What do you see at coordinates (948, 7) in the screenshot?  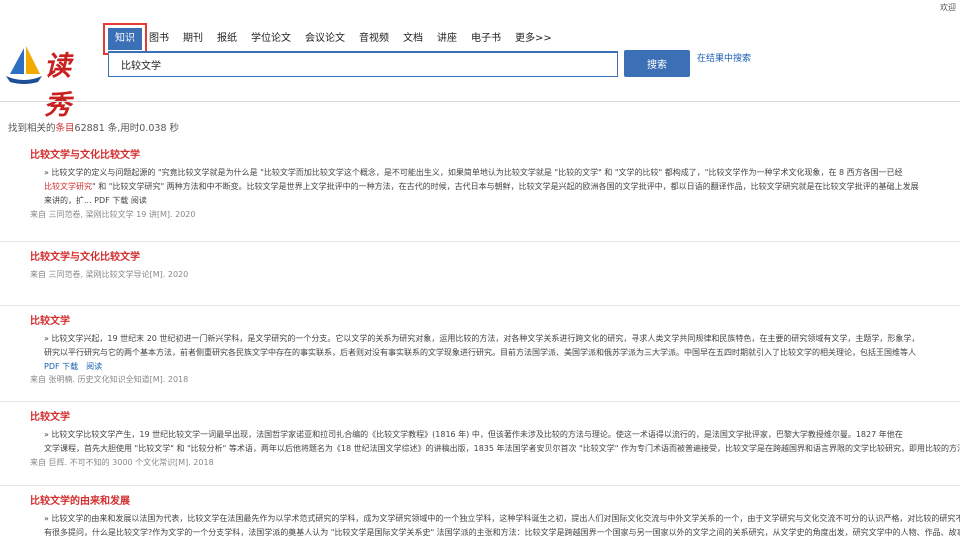 I see `welcome-text: 欢迎` at bounding box center [948, 7].